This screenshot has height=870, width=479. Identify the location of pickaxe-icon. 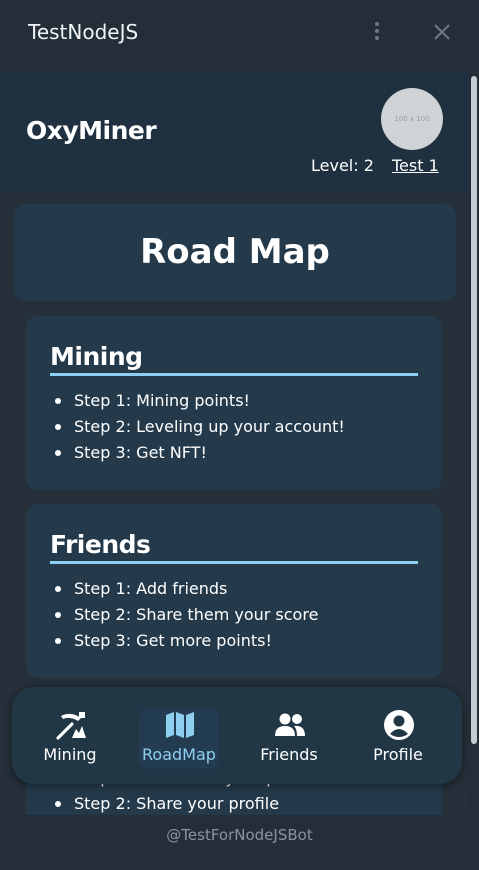
(71, 725).